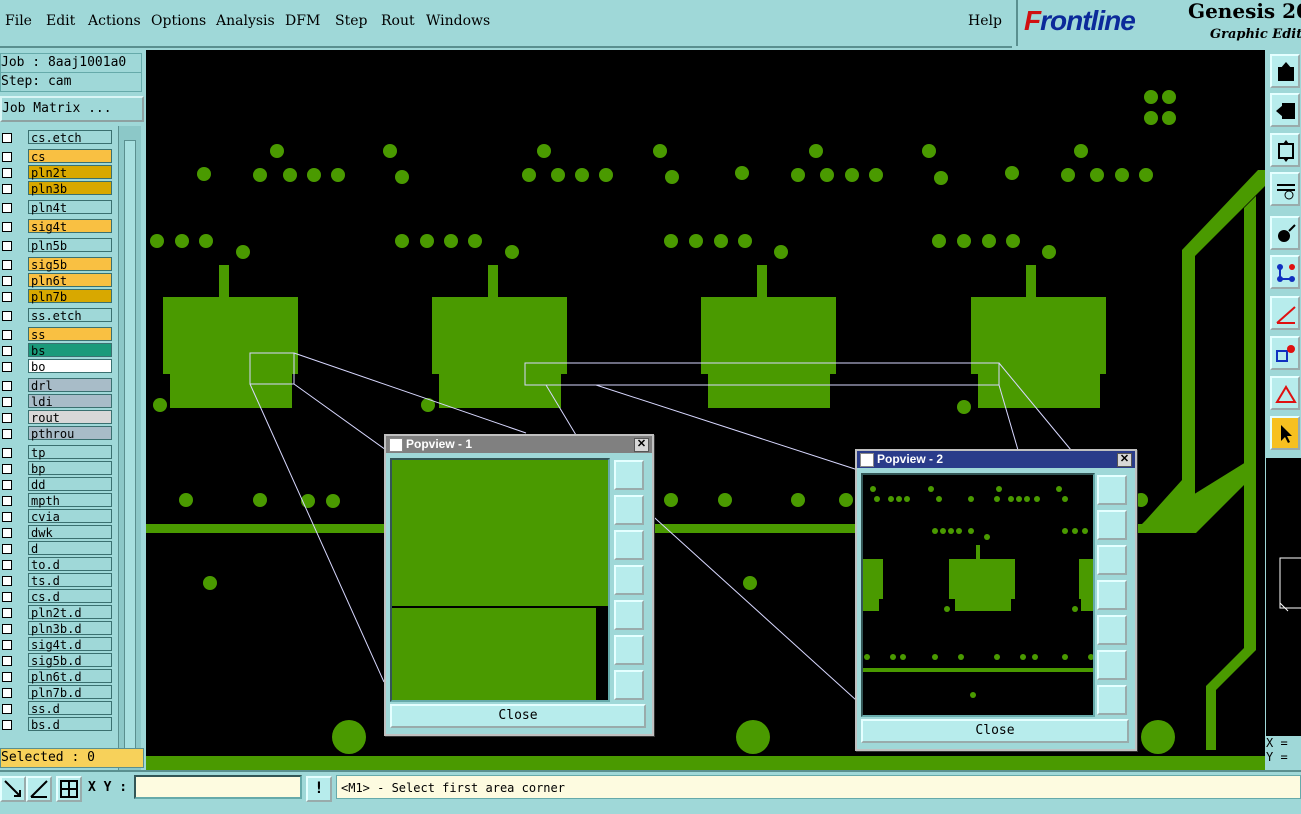  What do you see at coordinates (69, 789) in the screenshot?
I see `grid-icon` at bounding box center [69, 789].